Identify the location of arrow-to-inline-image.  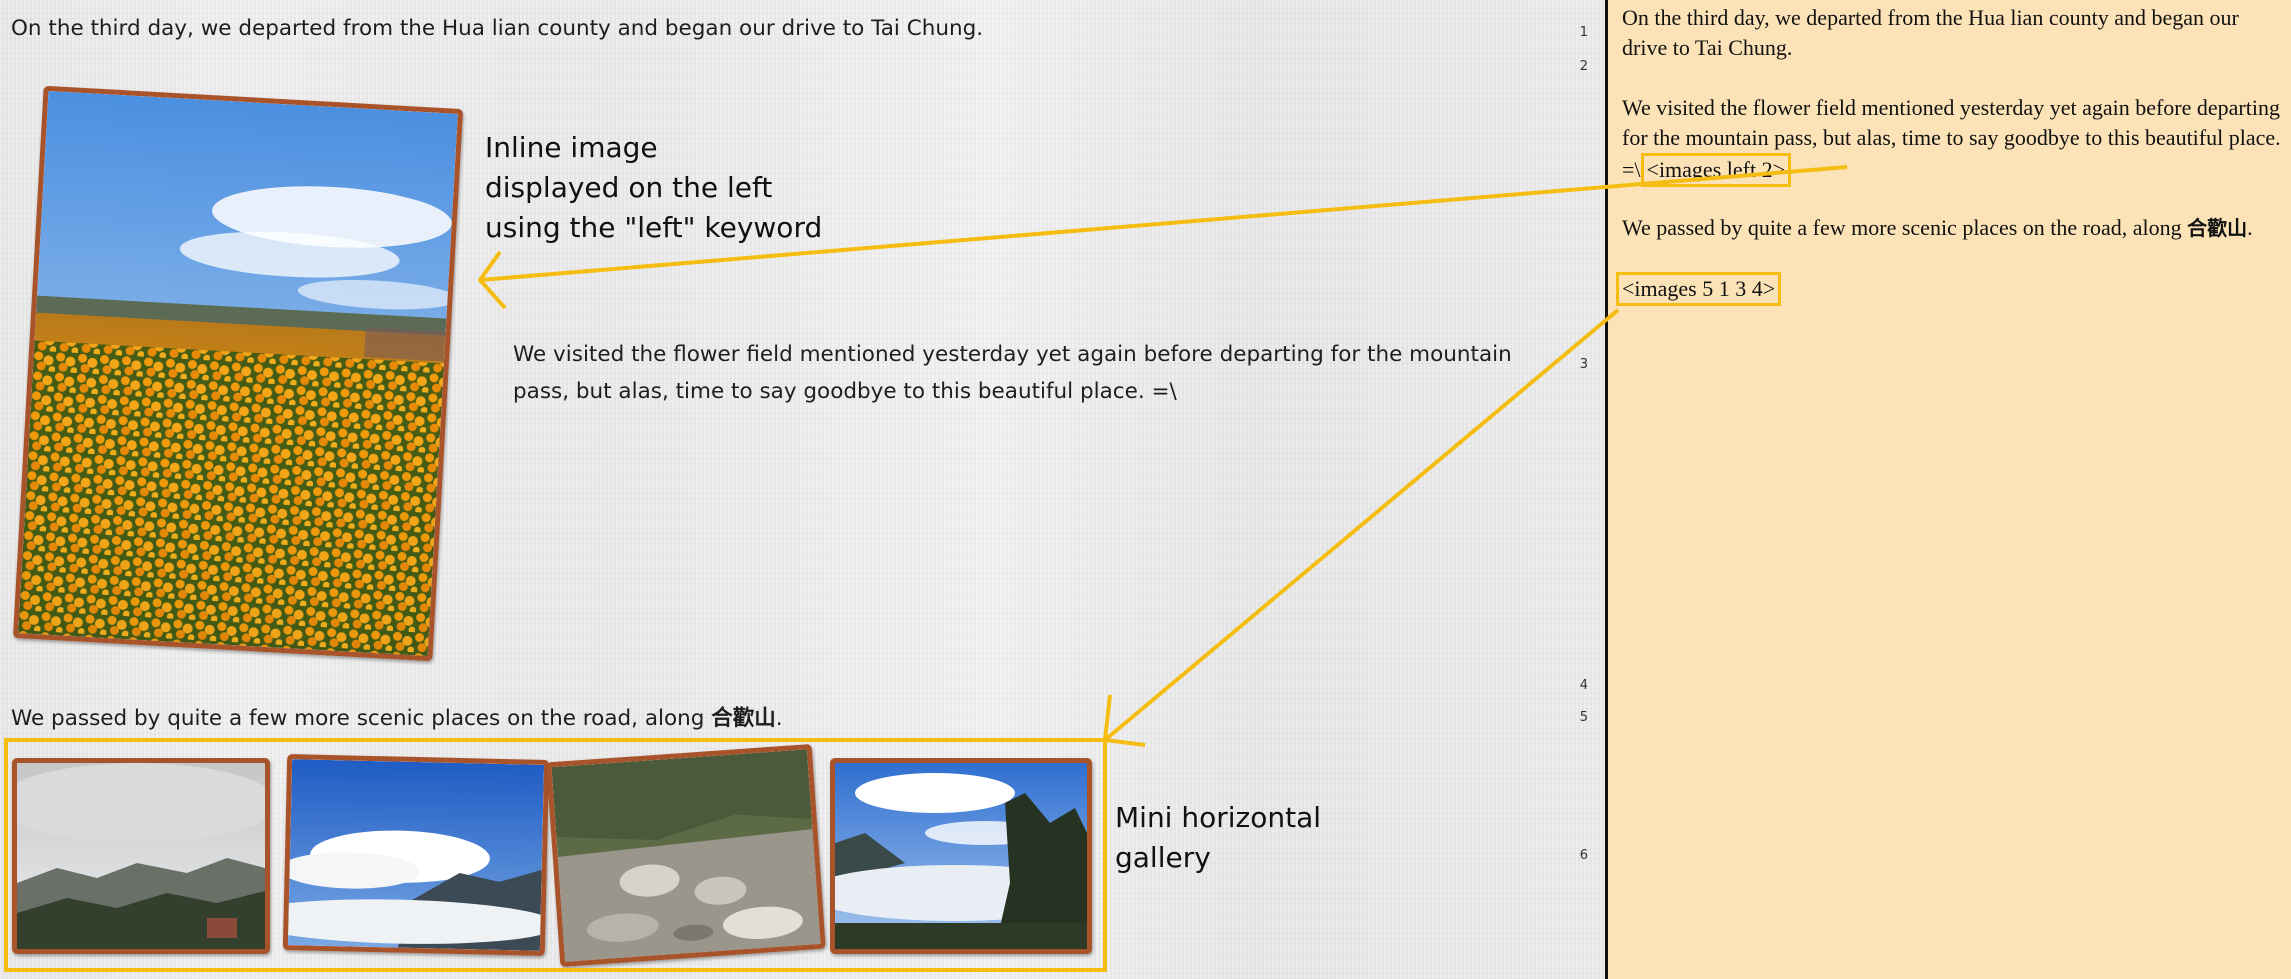
(1163, 223).